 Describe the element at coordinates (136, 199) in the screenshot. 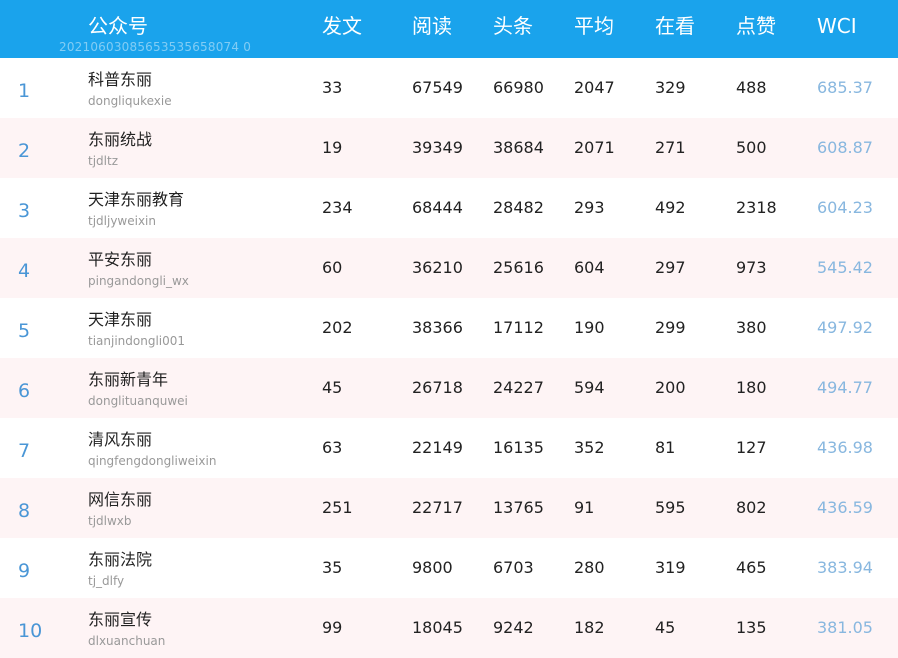

I see `account-name: 天津东丽教育` at that location.